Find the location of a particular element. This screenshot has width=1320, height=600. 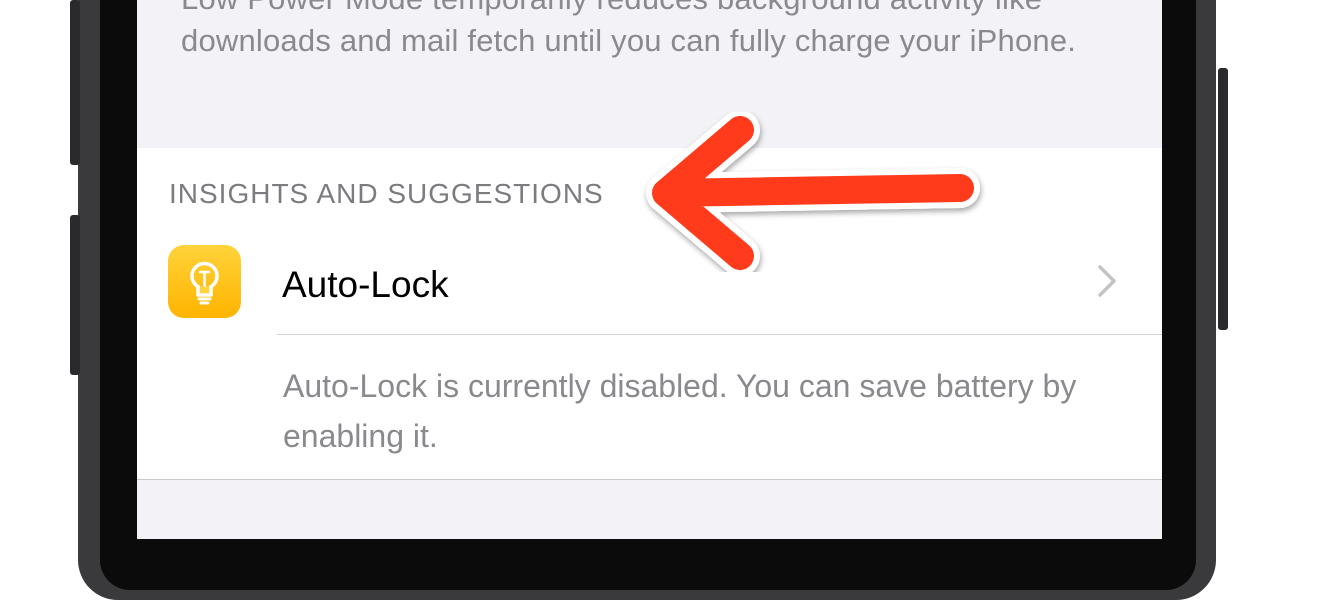

volume-down-button is located at coordinates (75, 295).